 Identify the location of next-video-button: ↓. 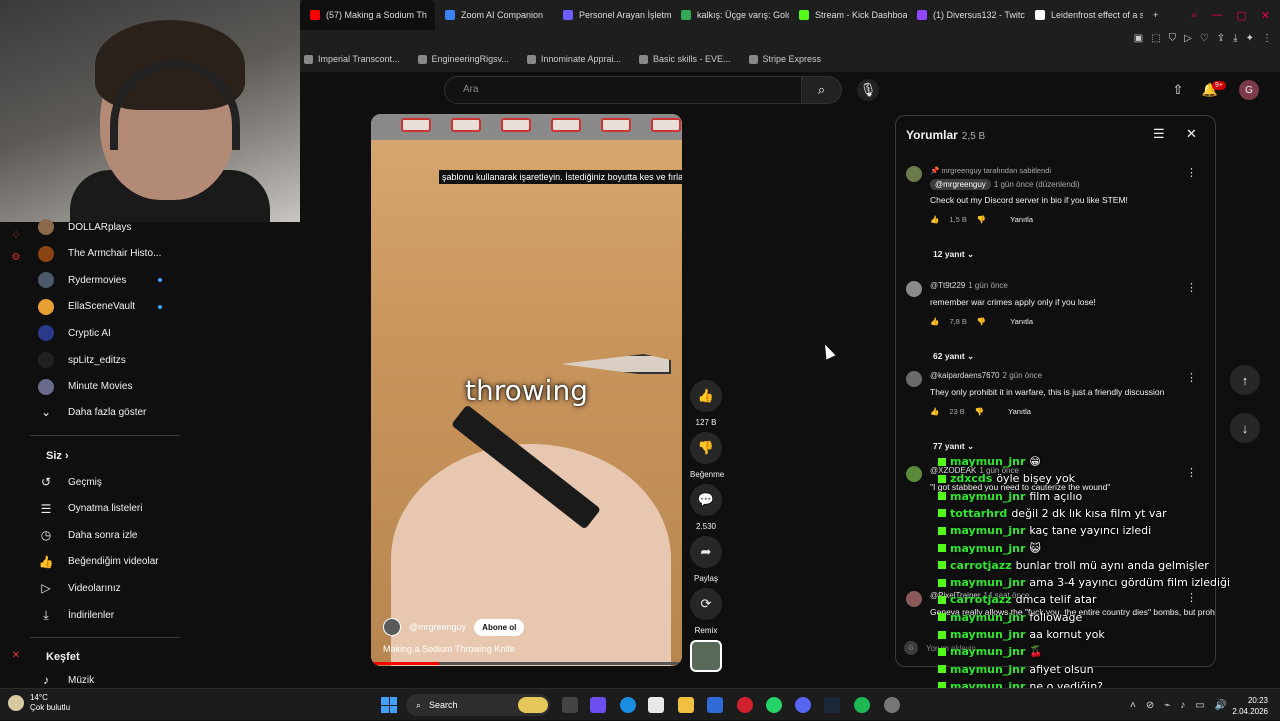
(1245, 428).